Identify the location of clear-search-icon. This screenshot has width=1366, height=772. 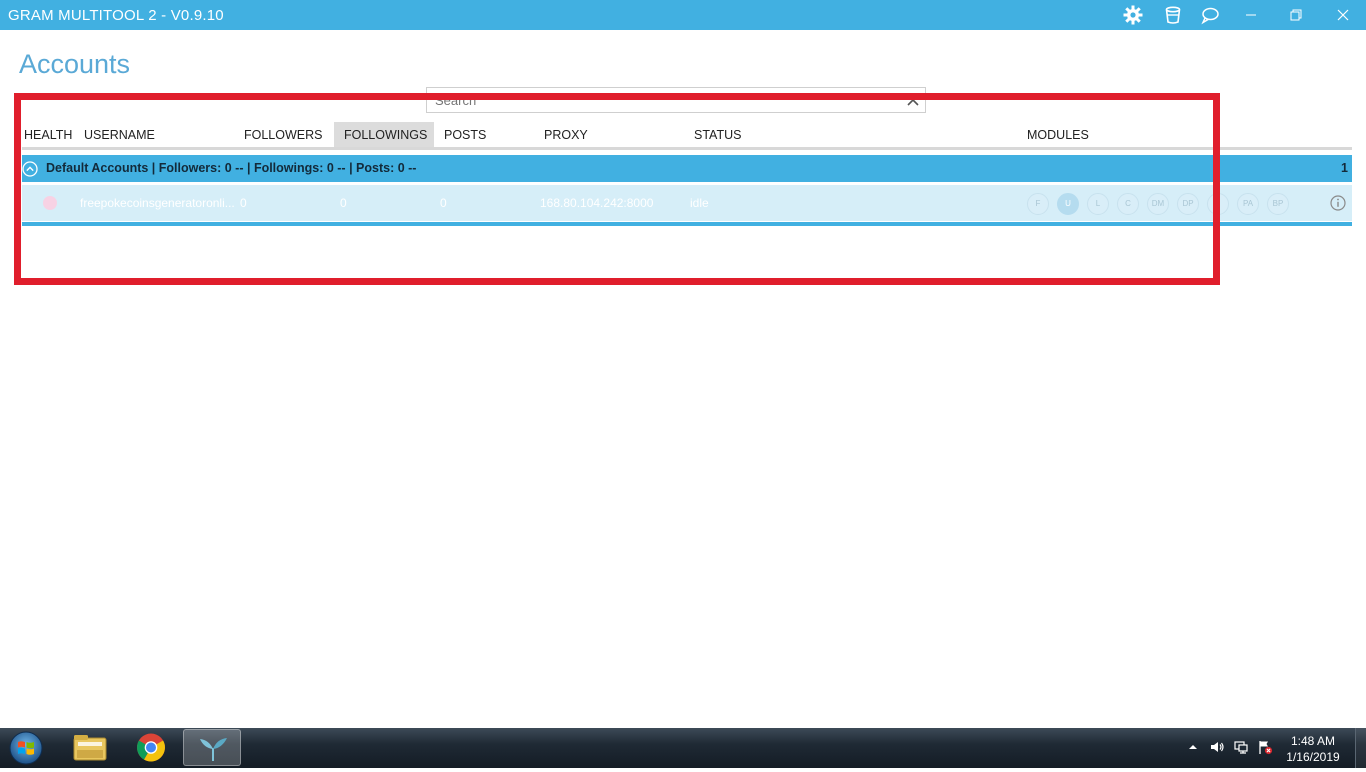
(913, 100).